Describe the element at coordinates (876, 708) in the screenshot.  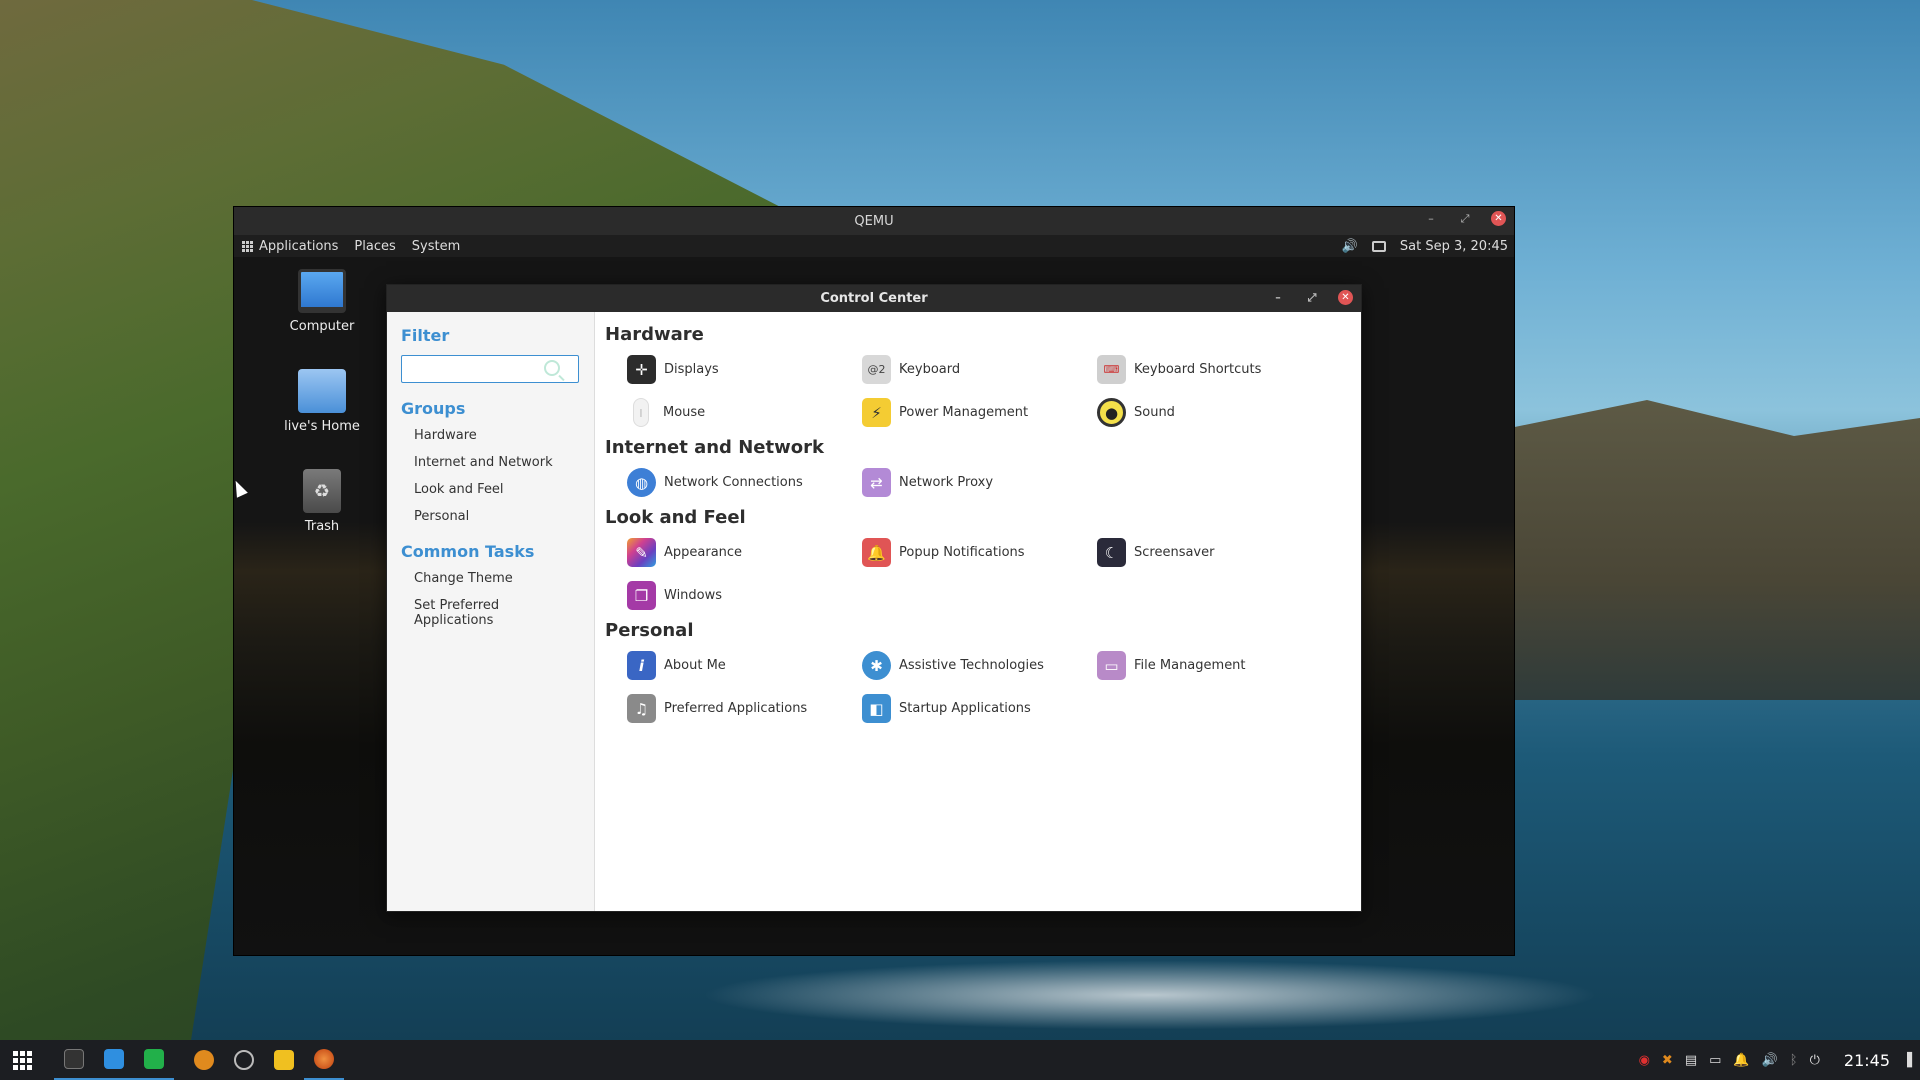
I see `startup-icon: ◧` at that location.